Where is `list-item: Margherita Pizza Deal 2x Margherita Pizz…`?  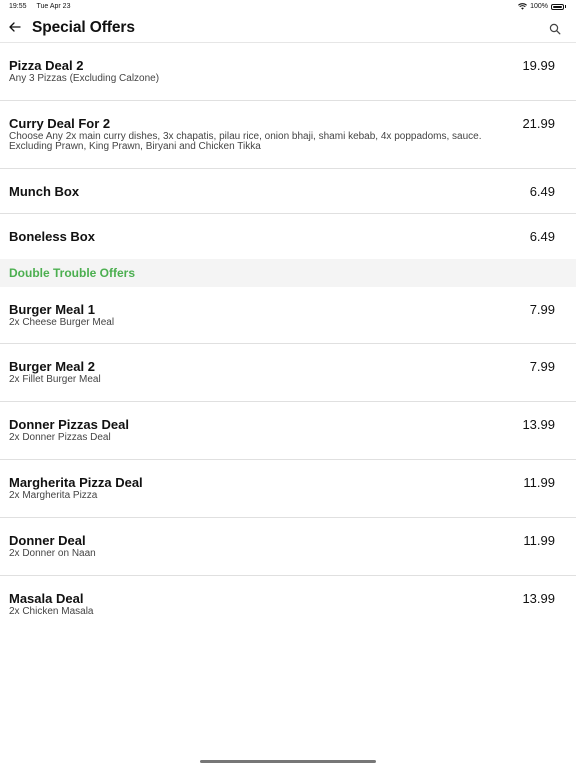 list-item: Margherita Pizza Deal 2x Margherita Pizz… is located at coordinates (288, 489).